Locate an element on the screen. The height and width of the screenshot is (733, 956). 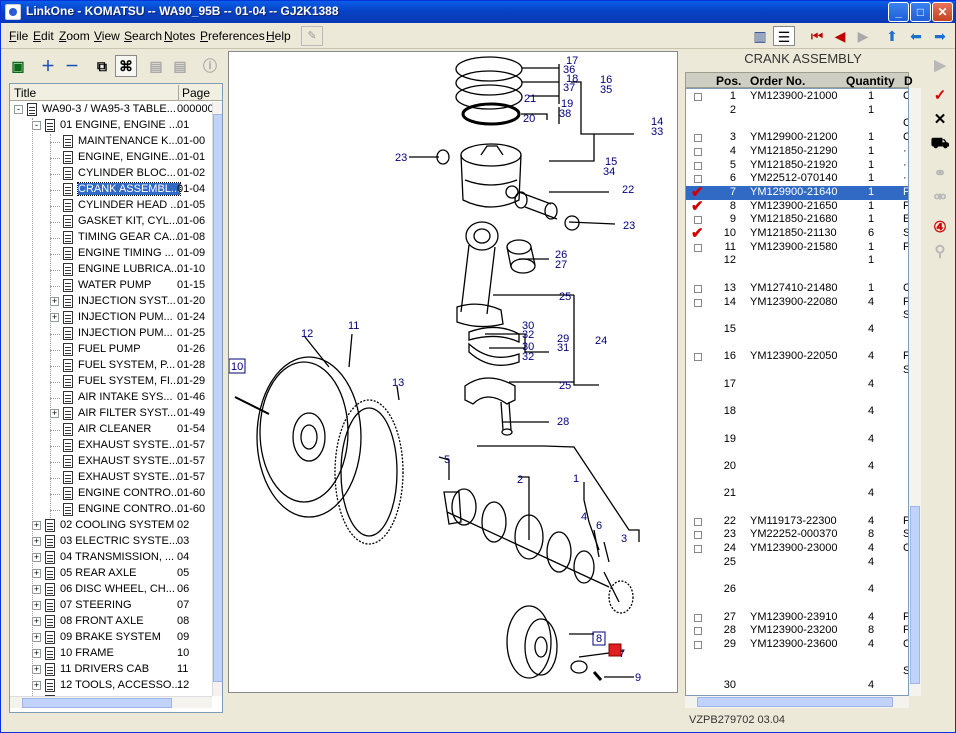
tree-row: +07 STEERING 07 is located at coordinates (111, 606).